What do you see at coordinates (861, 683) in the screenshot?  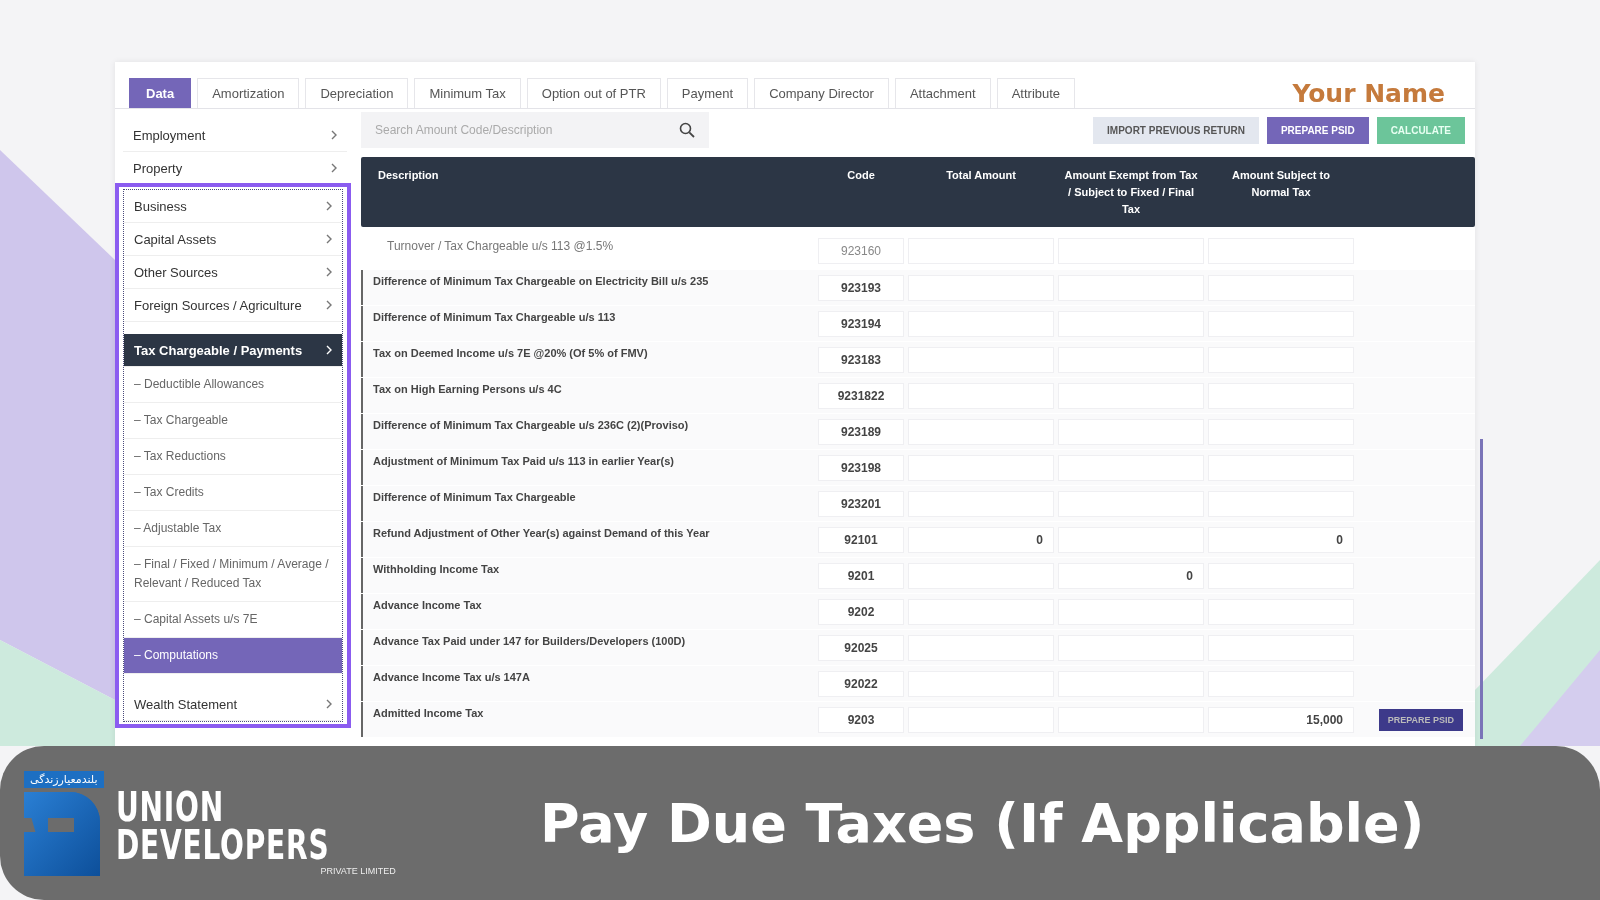 I see `code-cell: 92022` at bounding box center [861, 683].